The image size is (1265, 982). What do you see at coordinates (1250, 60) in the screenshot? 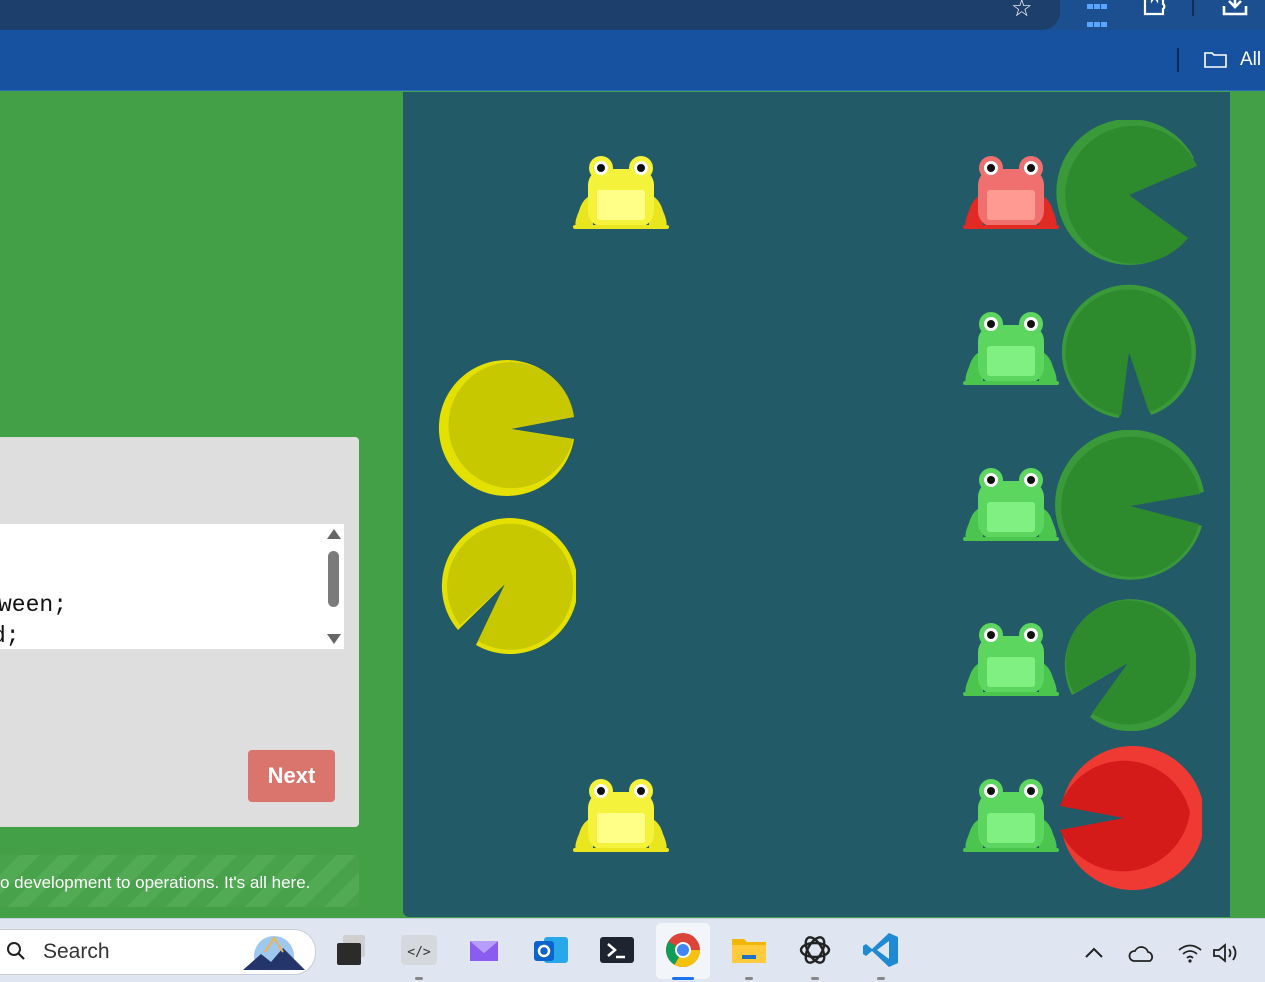
I see `all-bookmarks-label: All` at bounding box center [1250, 60].